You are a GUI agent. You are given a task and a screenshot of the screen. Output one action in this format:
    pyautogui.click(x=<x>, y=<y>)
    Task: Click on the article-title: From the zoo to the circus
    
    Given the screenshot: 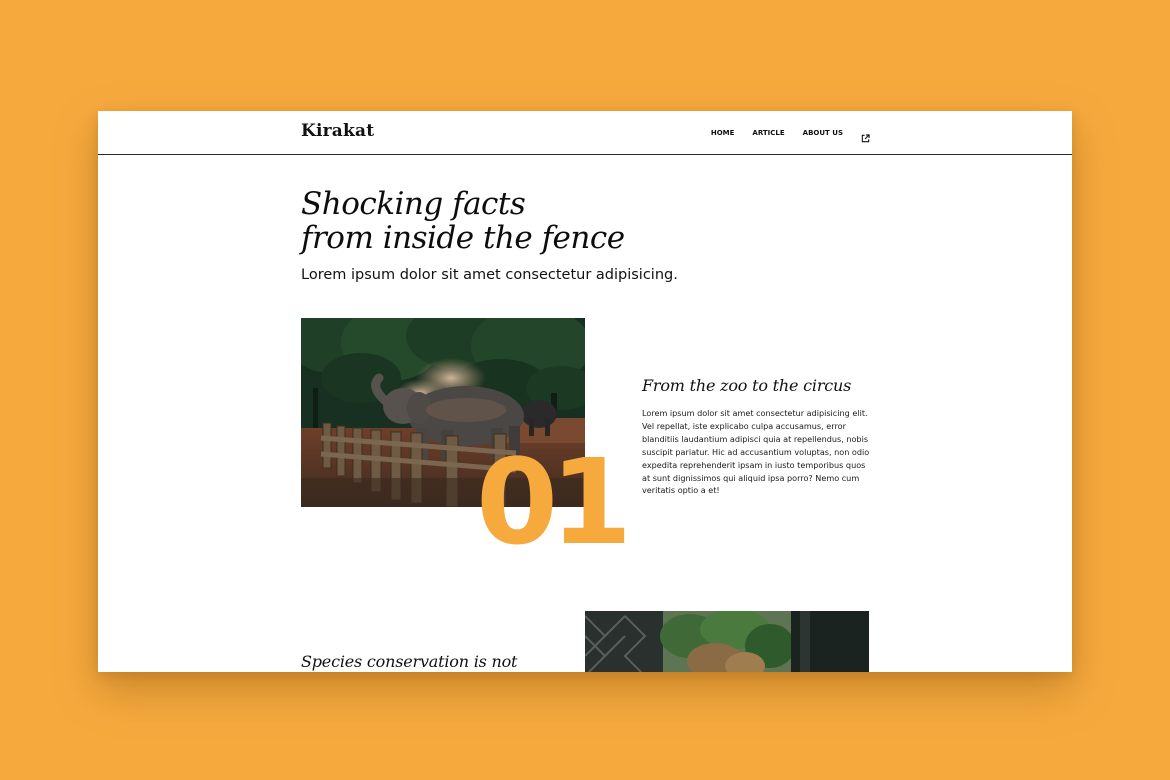 What is the action you would take?
    pyautogui.click(x=746, y=385)
    